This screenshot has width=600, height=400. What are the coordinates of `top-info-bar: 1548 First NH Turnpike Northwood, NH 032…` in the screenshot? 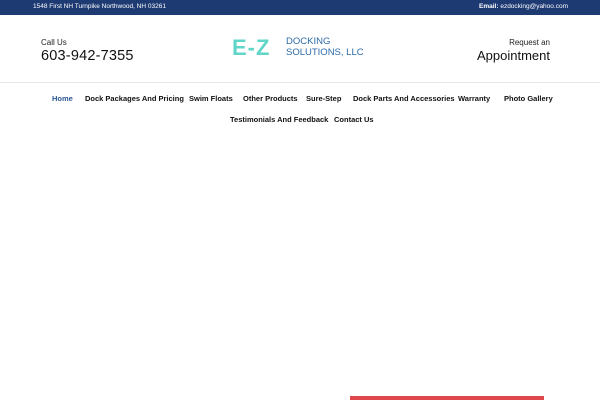 It's located at (300, 7).